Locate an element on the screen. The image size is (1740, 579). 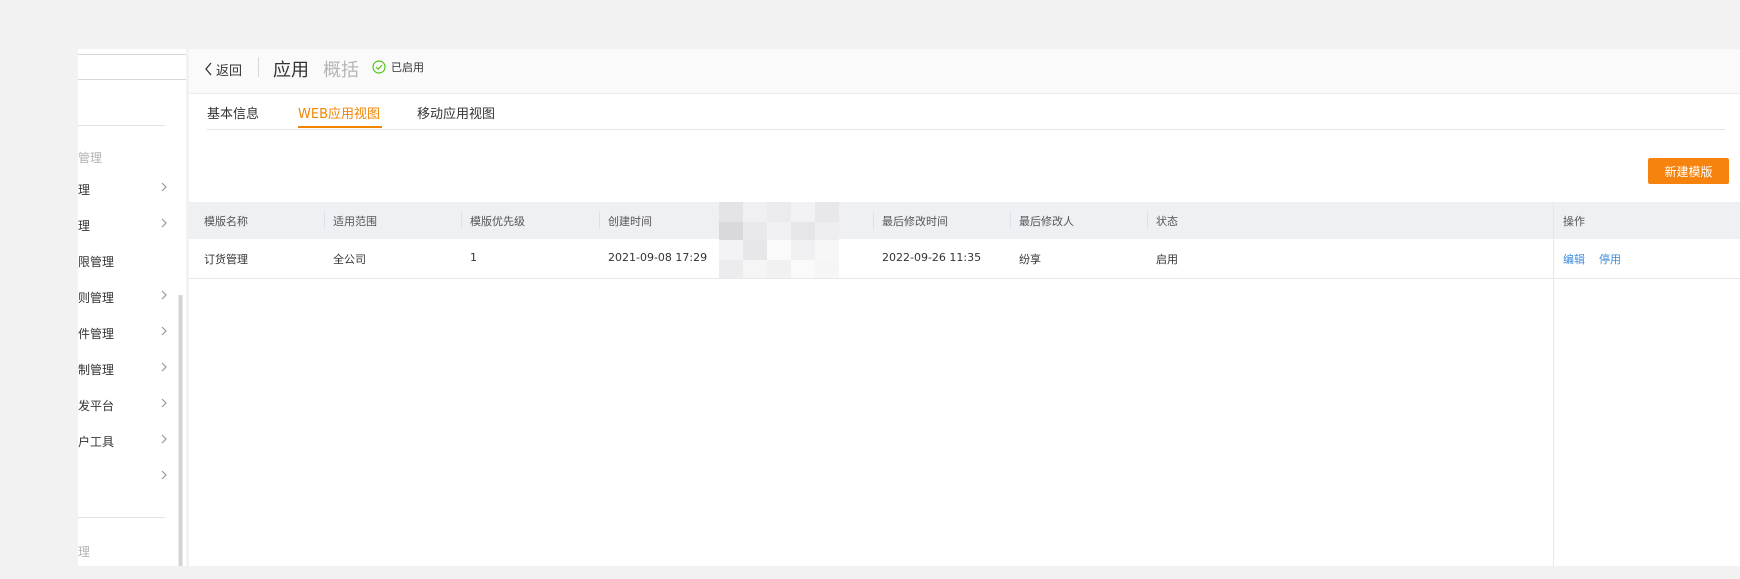
tab-basic-info: 基本信息 is located at coordinates (233, 112).